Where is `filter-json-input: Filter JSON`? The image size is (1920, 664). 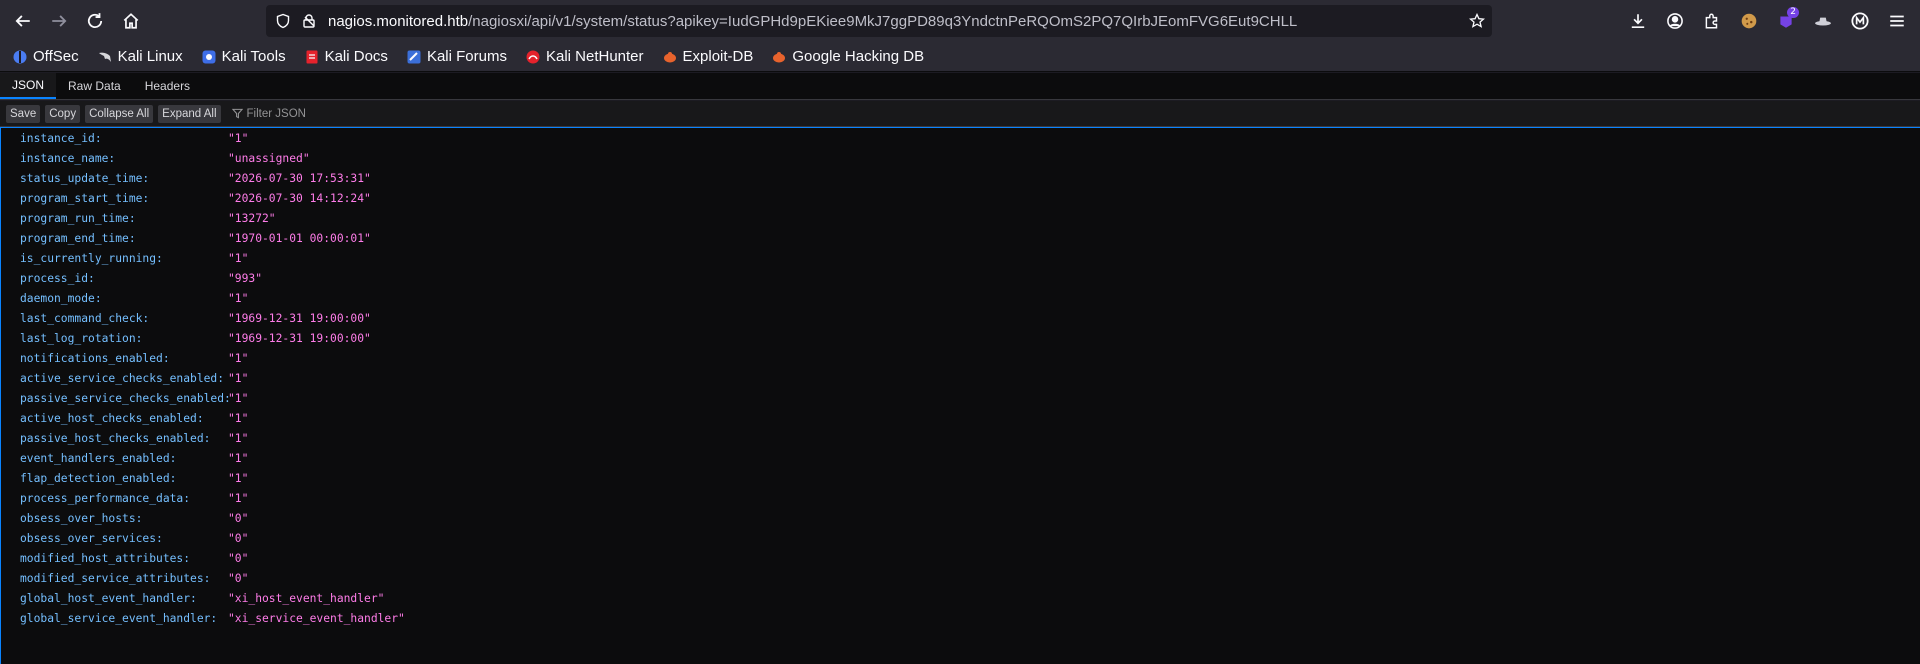 filter-json-input: Filter JSON is located at coordinates (268, 113).